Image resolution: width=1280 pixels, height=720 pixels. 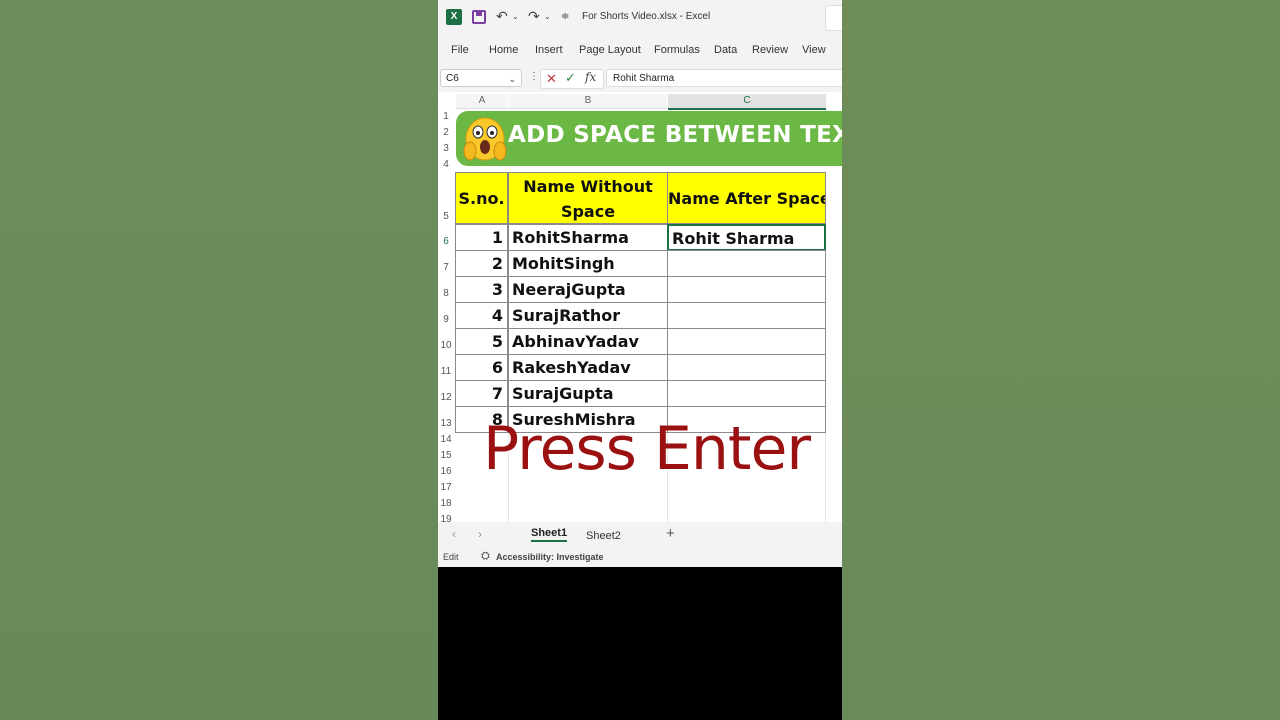 What do you see at coordinates (446, 267) in the screenshot?
I see `row-header: 7` at bounding box center [446, 267].